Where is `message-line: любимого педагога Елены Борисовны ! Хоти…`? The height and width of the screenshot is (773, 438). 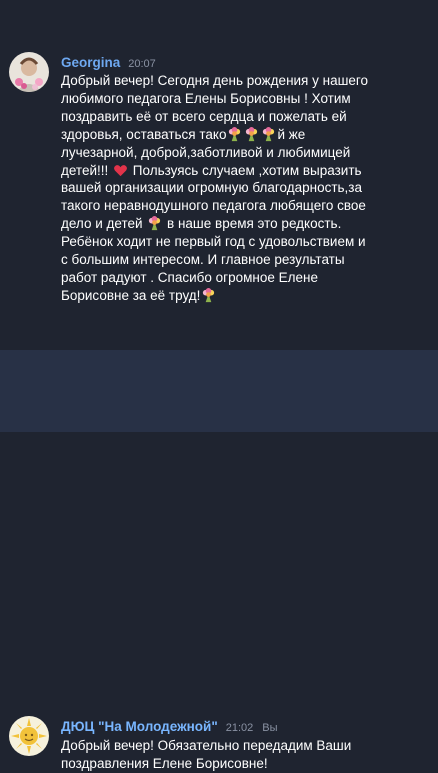
message-line: любимого педагога Елены Борисовны ! Хоти… is located at coordinates (206, 98).